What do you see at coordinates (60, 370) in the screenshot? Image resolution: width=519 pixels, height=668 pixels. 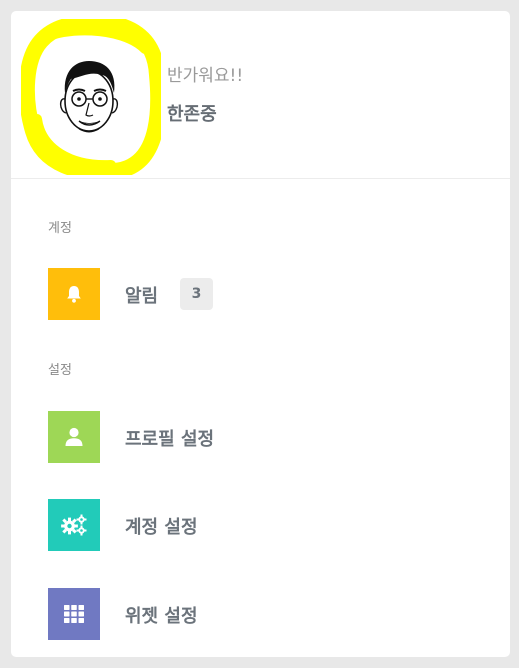 I see `section-title-settings: 설정` at bounding box center [60, 370].